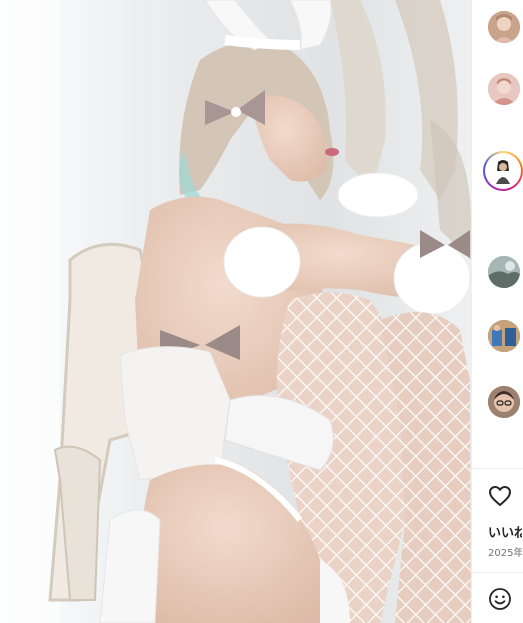 The image size is (523, 623). I want to click on like-button, so click(500, 496).